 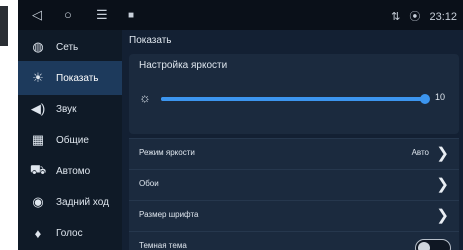 I want to click on sidebar-item-label: Голос, so click(x=69, y=233).